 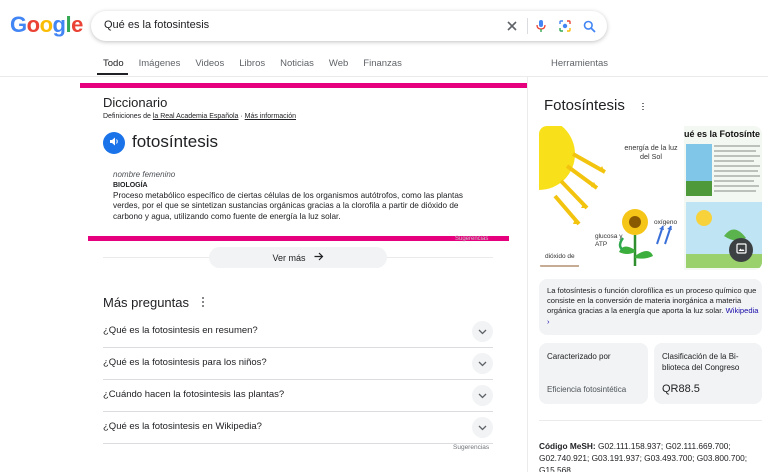 What do you see at coordinates (557, 158) in the screenshot?
I see `sun-shape` at bounding box center [557, 158].